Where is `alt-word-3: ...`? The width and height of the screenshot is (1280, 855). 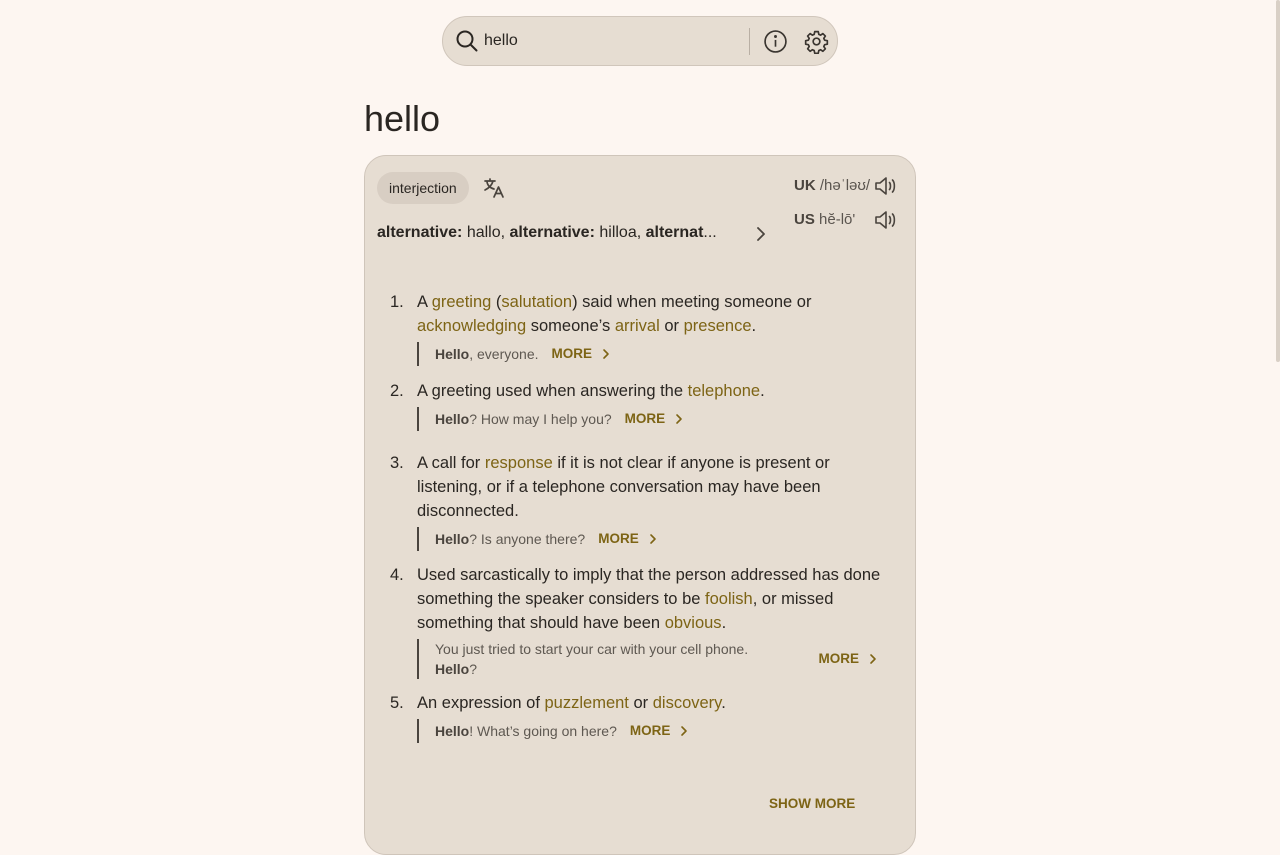
alt-word-3: ... is located at coordinates (710, 232).